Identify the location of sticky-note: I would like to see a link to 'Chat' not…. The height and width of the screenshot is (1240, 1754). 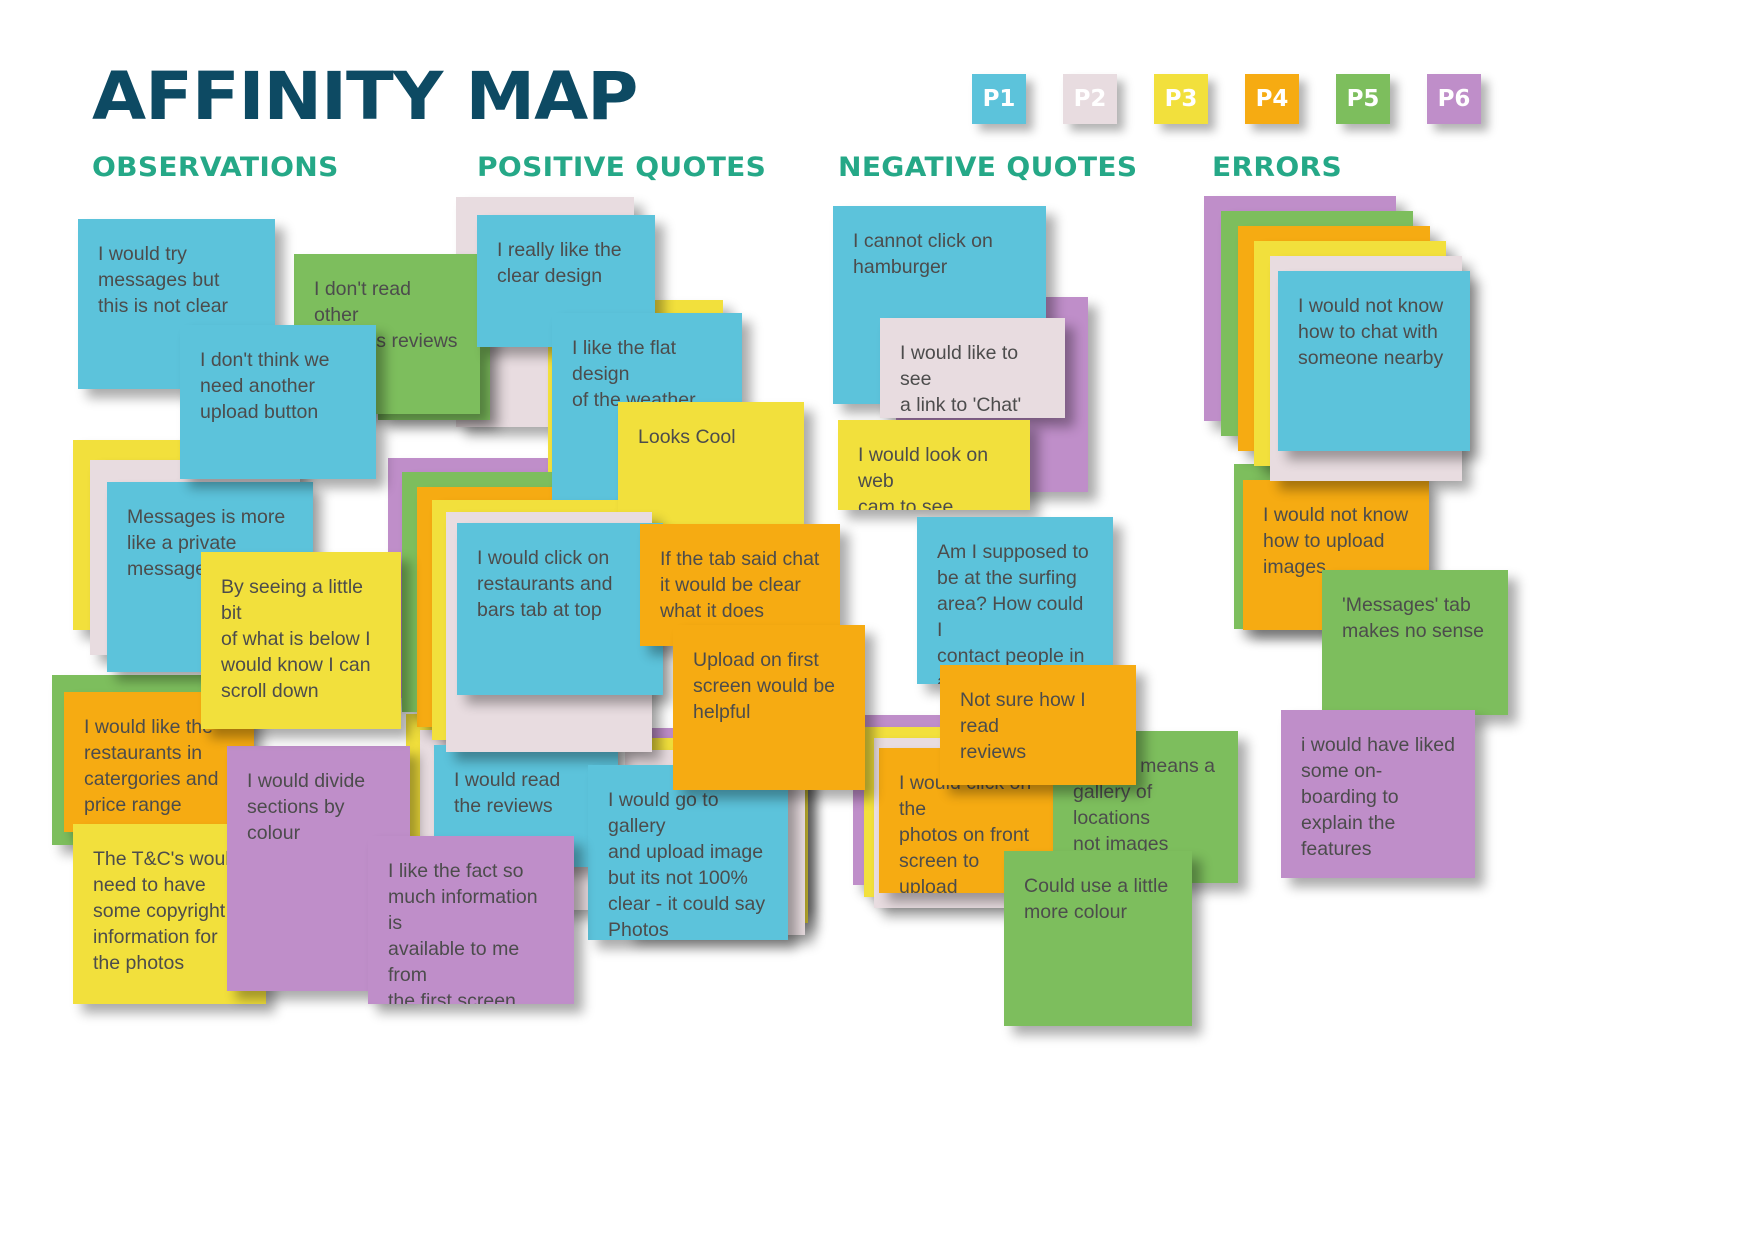
(972, 368).